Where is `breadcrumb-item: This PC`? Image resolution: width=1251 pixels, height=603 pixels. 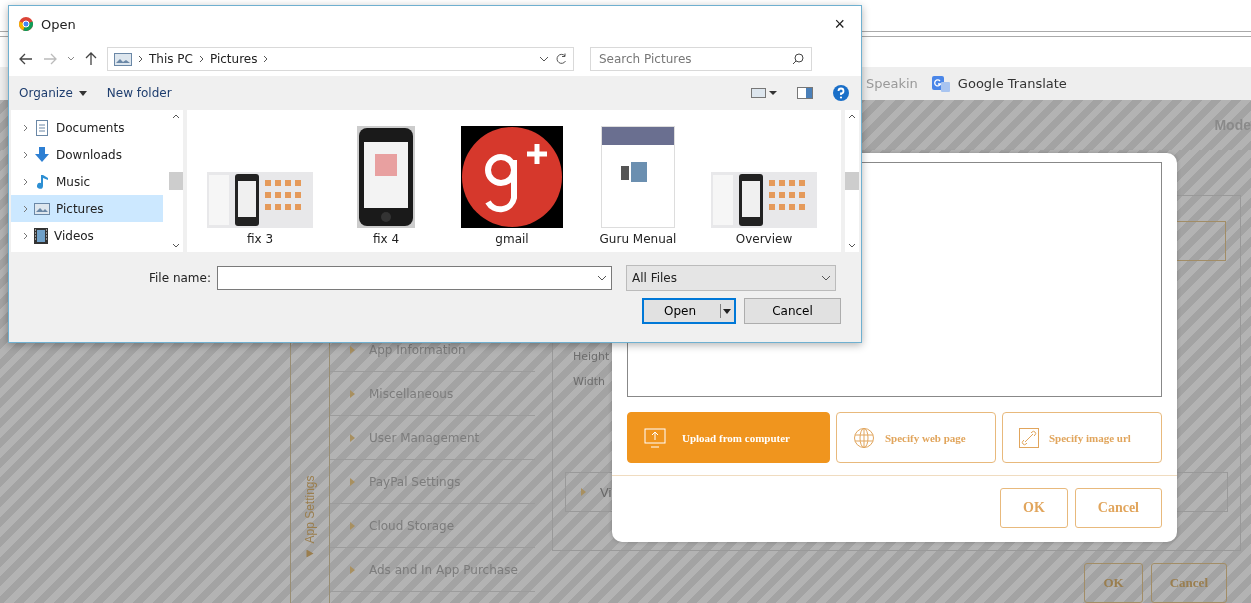
breadcrumb-item: This PC is located at coordinates (171, 59).